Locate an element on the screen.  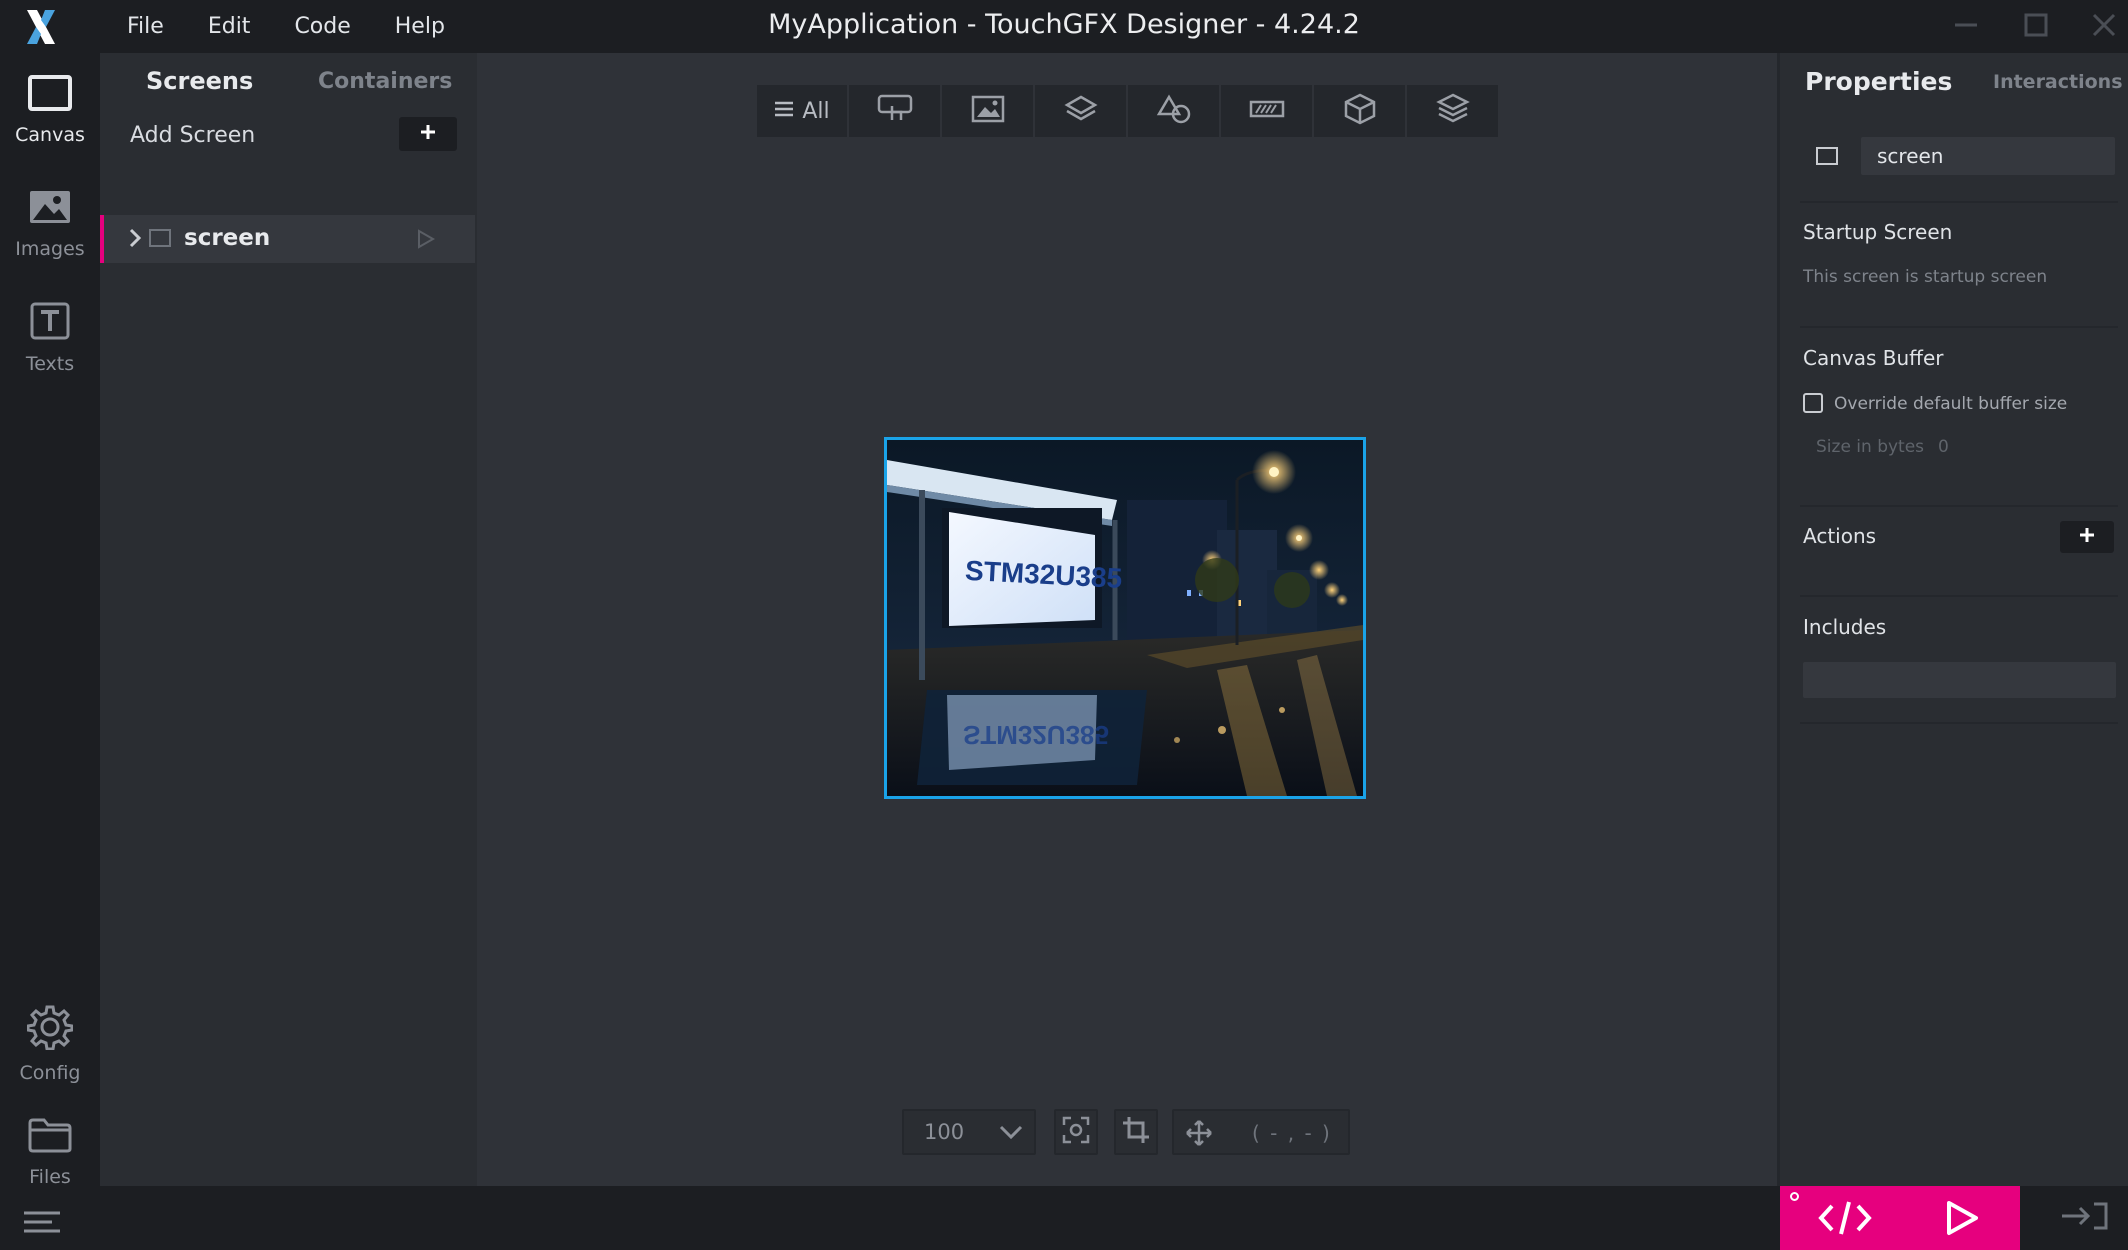
nav-images: Images is located at coordinates (50, 224).